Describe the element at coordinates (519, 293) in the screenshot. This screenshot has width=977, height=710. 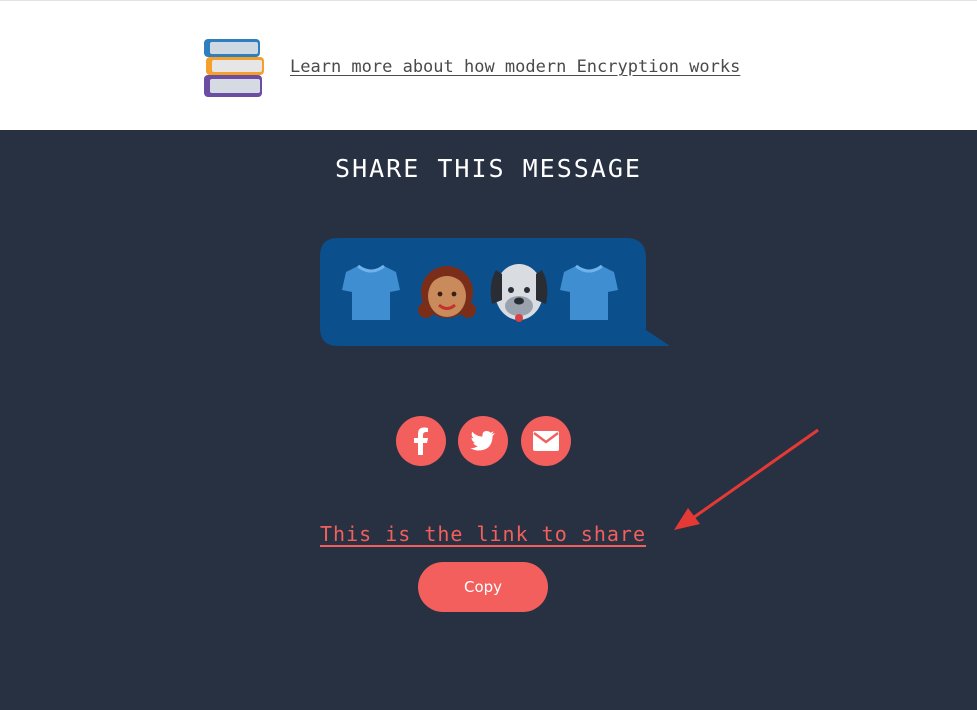
I see `dog-face-icon` at that location.